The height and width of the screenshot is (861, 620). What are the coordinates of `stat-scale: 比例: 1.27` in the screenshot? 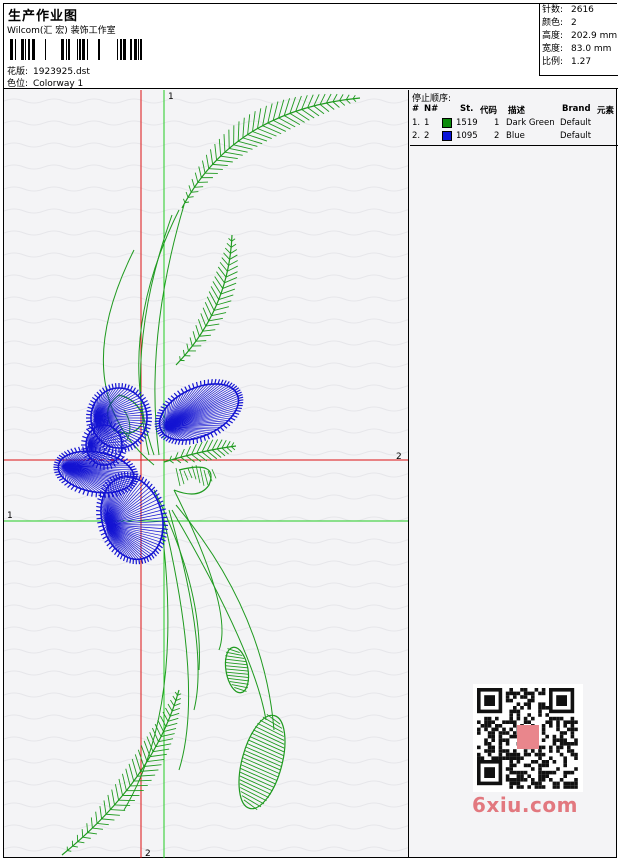 It's located at (567, 62).